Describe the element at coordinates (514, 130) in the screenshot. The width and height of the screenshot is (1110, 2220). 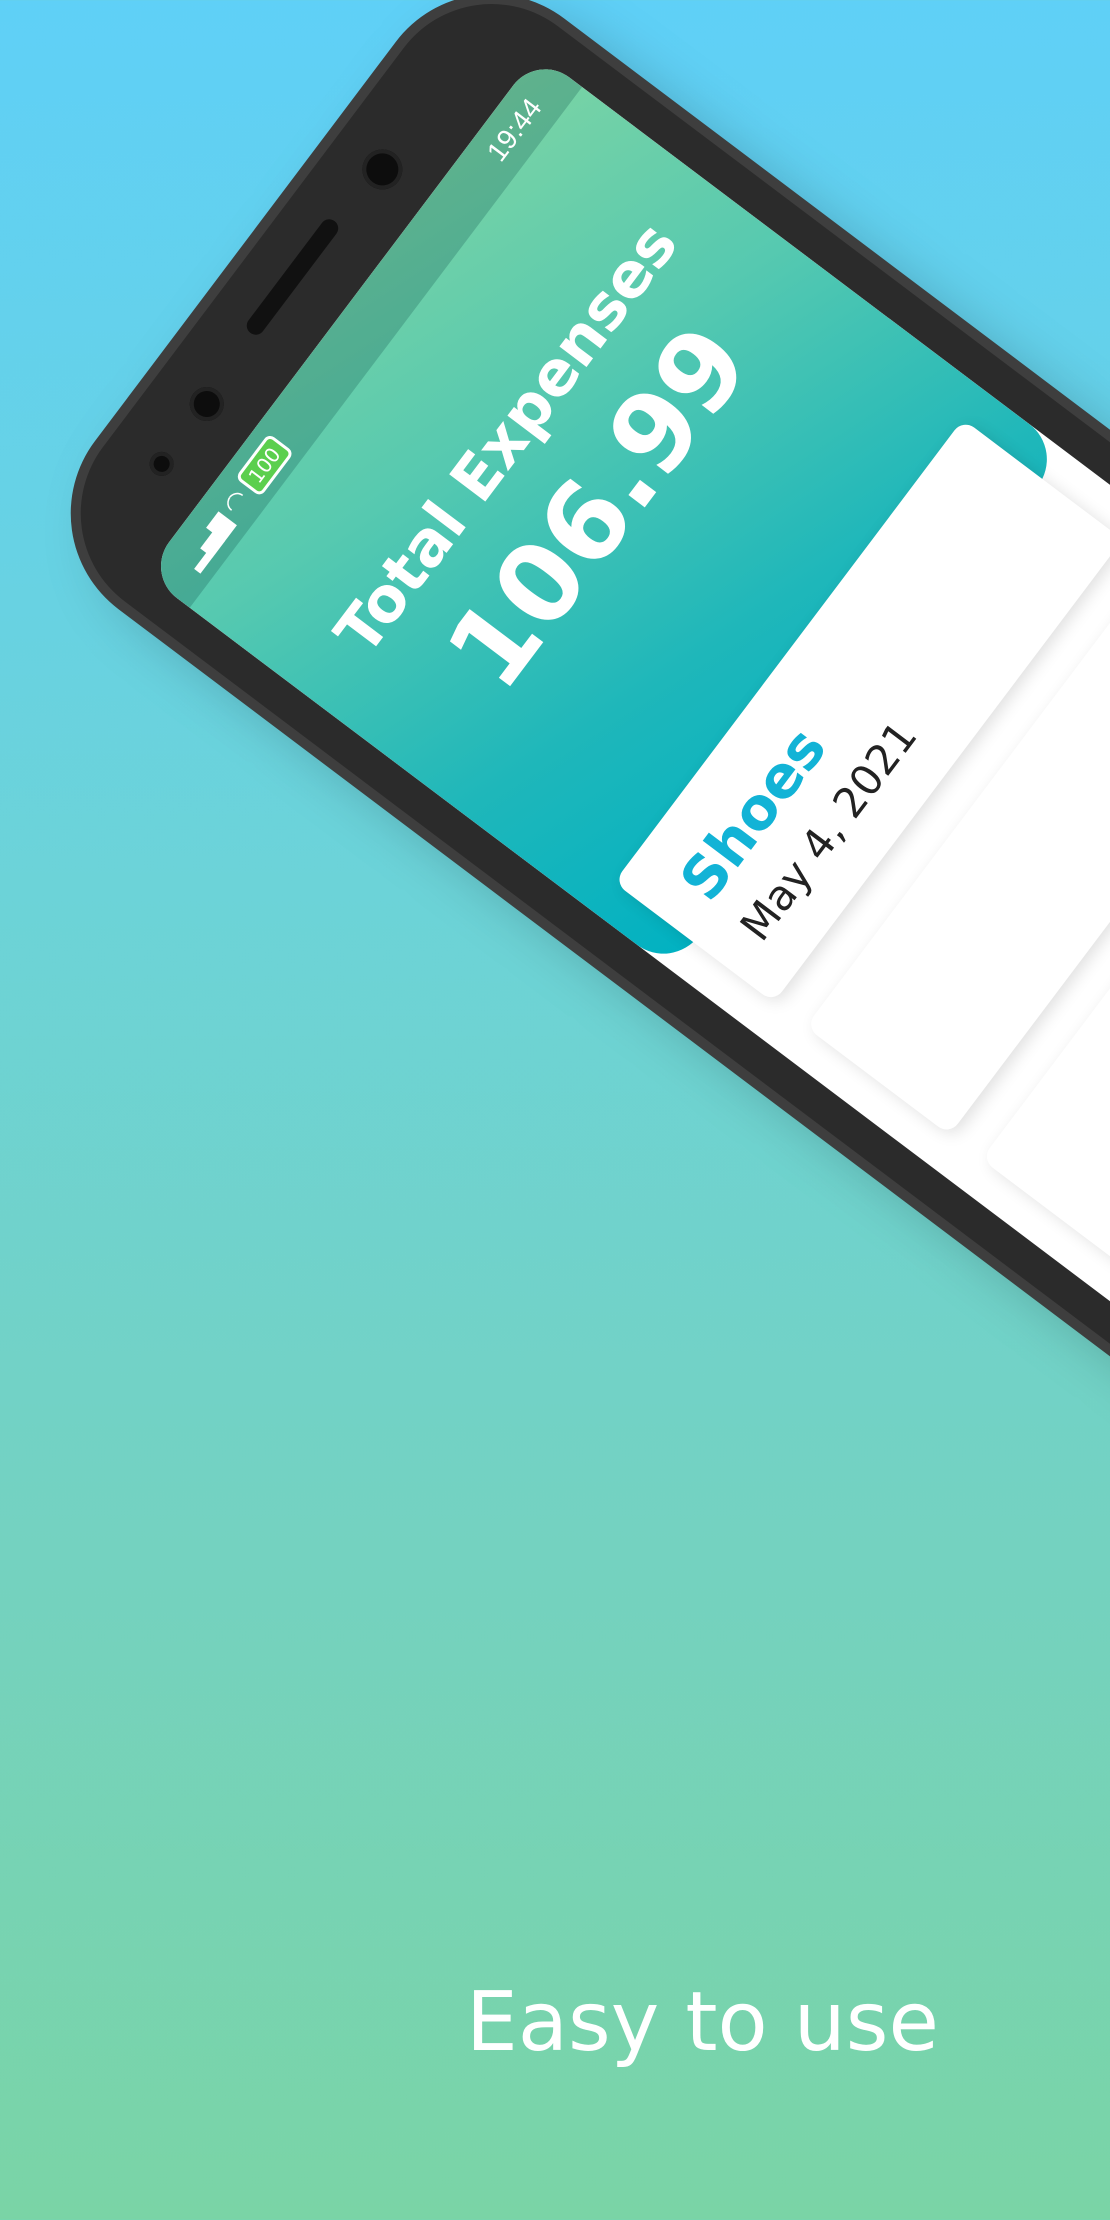
I see `status-time: 19:44` at that location.